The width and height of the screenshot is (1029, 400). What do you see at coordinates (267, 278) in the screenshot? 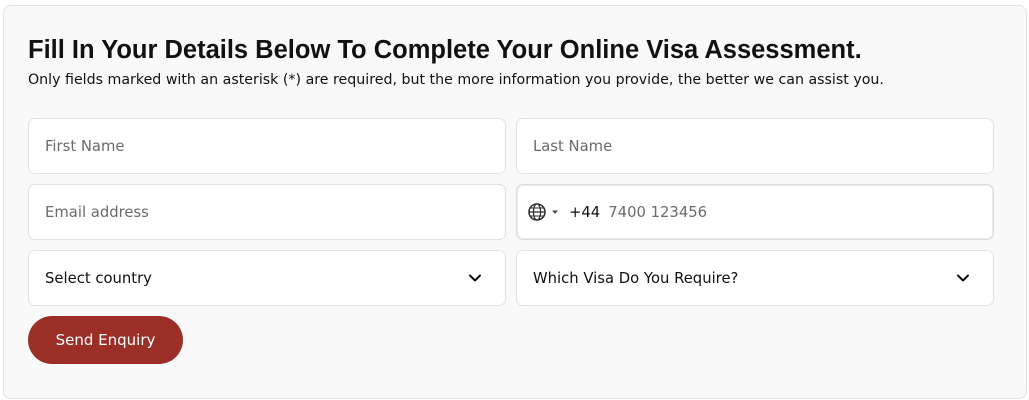
I see `country-select: Select country` at bounding box center [267, 278].